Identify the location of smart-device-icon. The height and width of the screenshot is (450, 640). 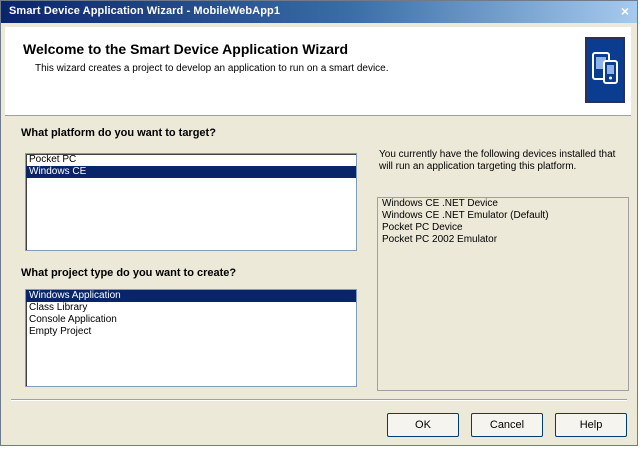
(605, 70).